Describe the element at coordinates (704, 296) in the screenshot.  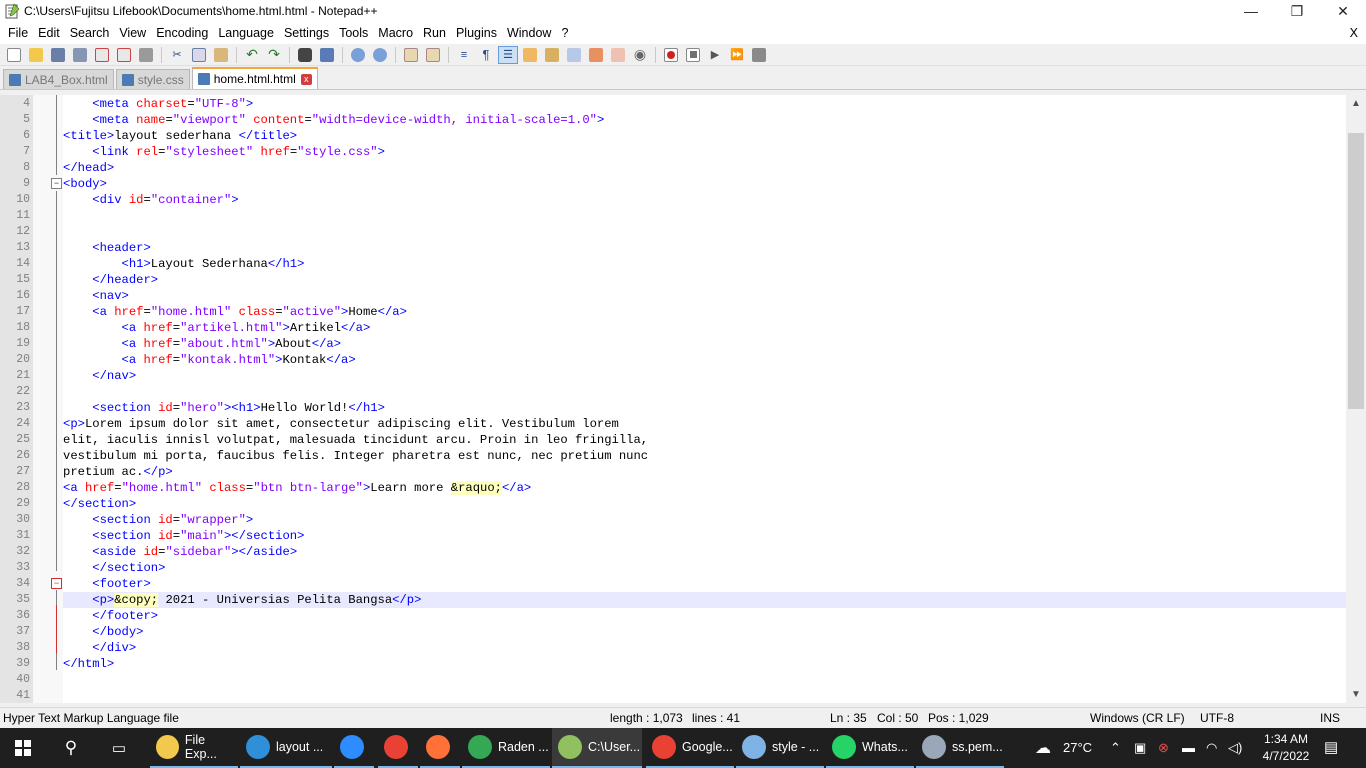
I see `code-line: <nav>` at that location.